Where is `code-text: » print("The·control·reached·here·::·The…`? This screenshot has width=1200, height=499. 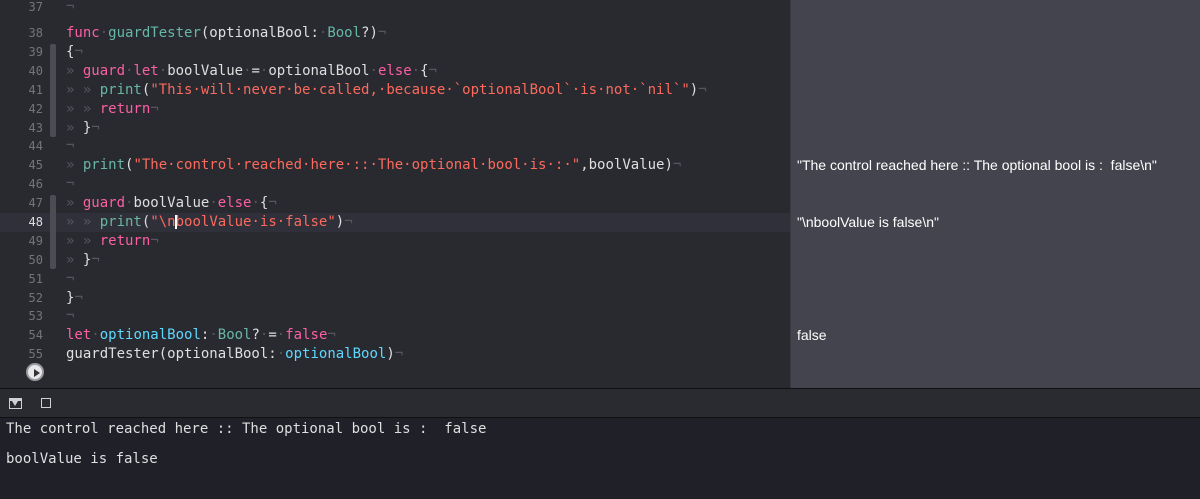 code-text: » print("The·control·reached·here·::·The… is located at coordinates (374, 165).